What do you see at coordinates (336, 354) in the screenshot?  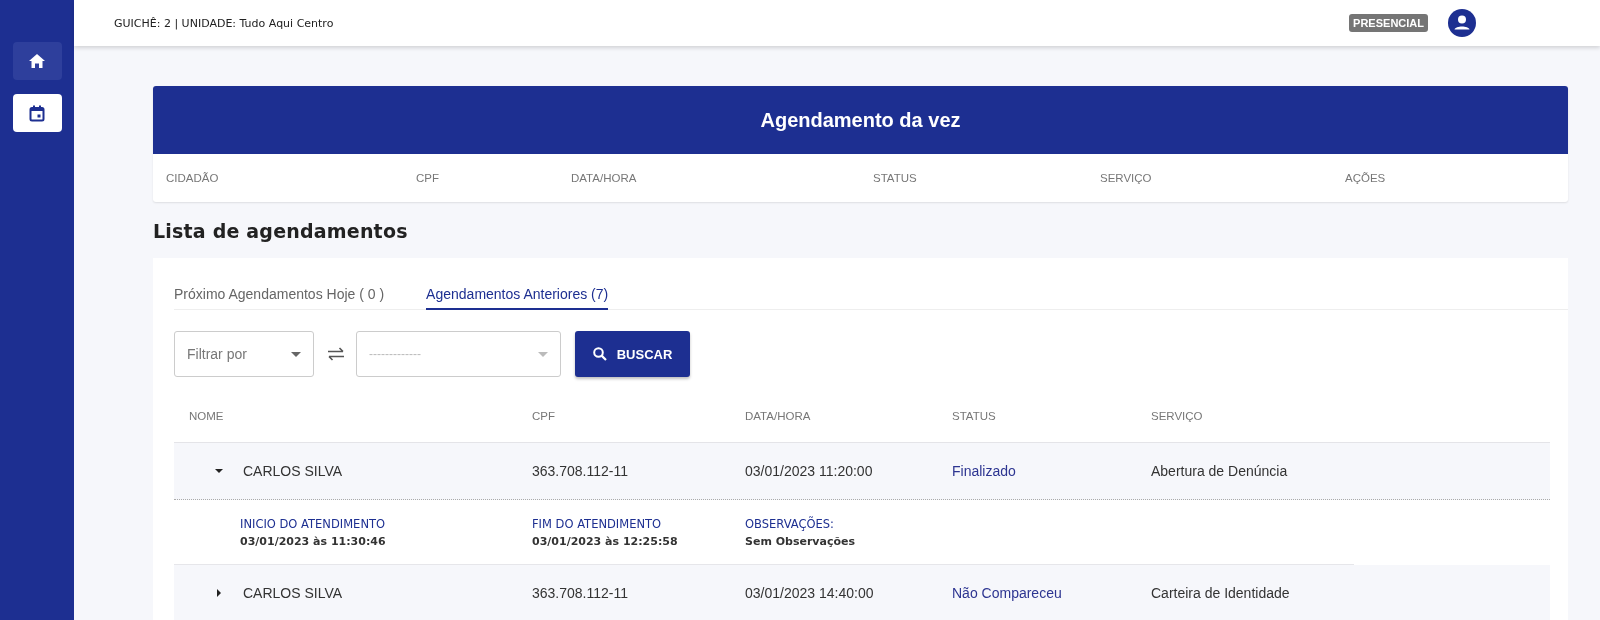 I see `swap-arrows-icon` at bounding box center [336, 354].